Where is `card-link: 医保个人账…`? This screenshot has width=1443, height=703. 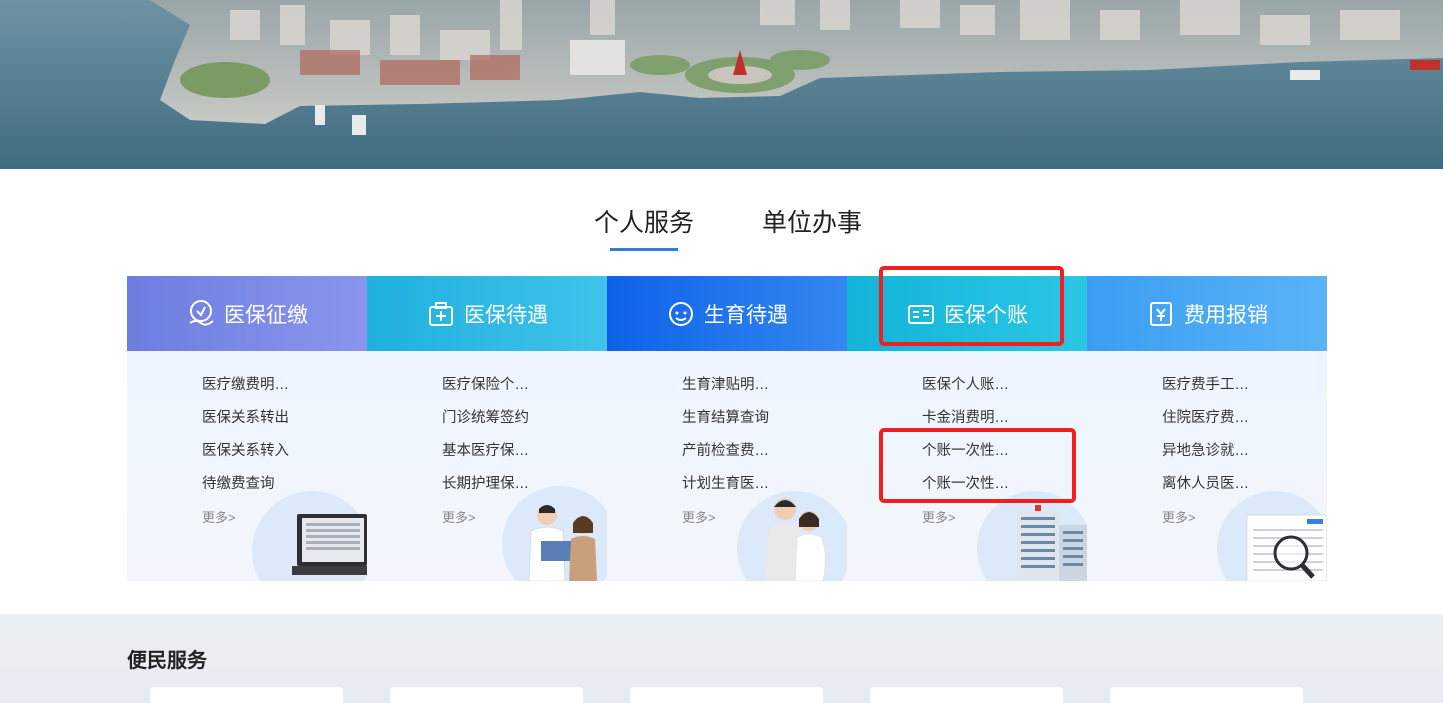
card-link: 医保个人账… is located at coordinates (965, 391).